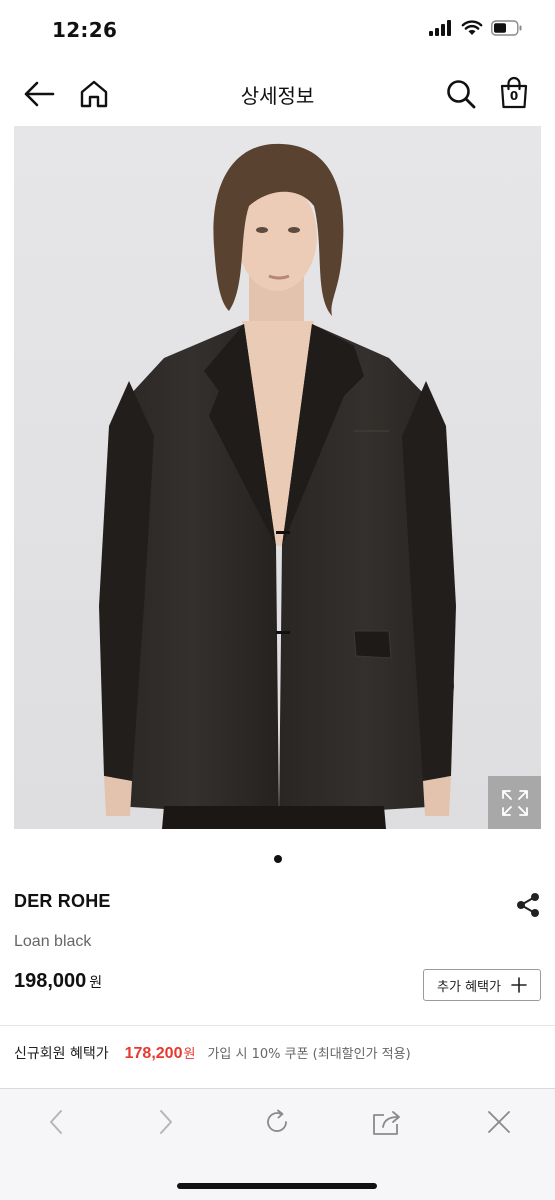  Describe the element at coordinates (62, 901) in the screenshot. I see `brand-name: DER ROHE` at that location.